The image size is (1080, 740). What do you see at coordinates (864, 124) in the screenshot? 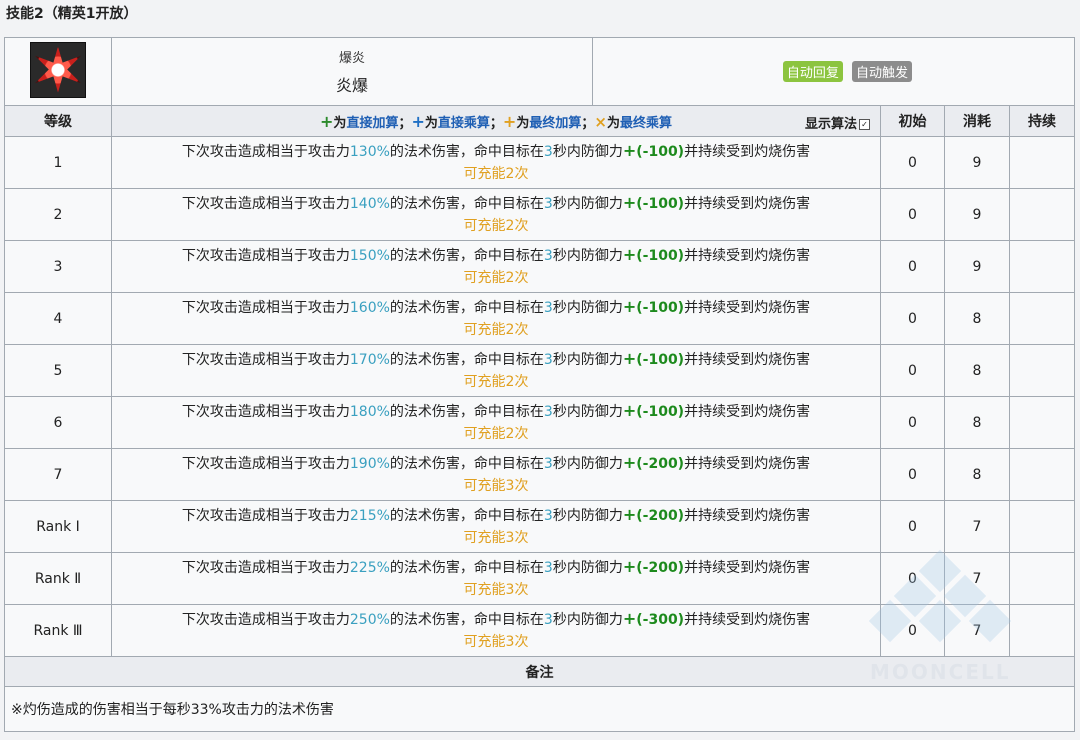
I see `checkbox-icon: ✓` at bounding box center [864, 124].